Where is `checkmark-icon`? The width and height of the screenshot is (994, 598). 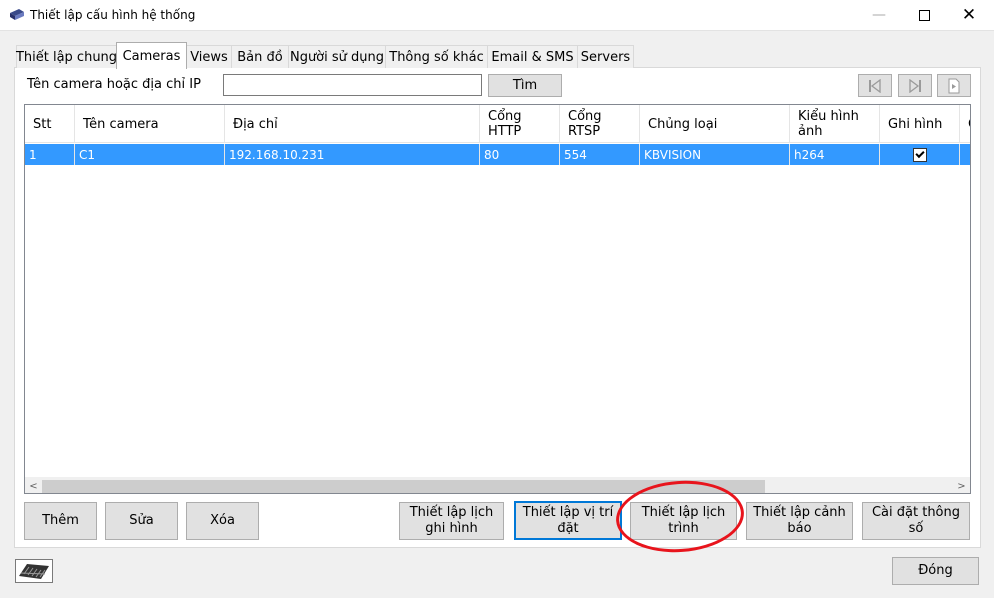 checkmark-icon is located at coordinates (919, 153).